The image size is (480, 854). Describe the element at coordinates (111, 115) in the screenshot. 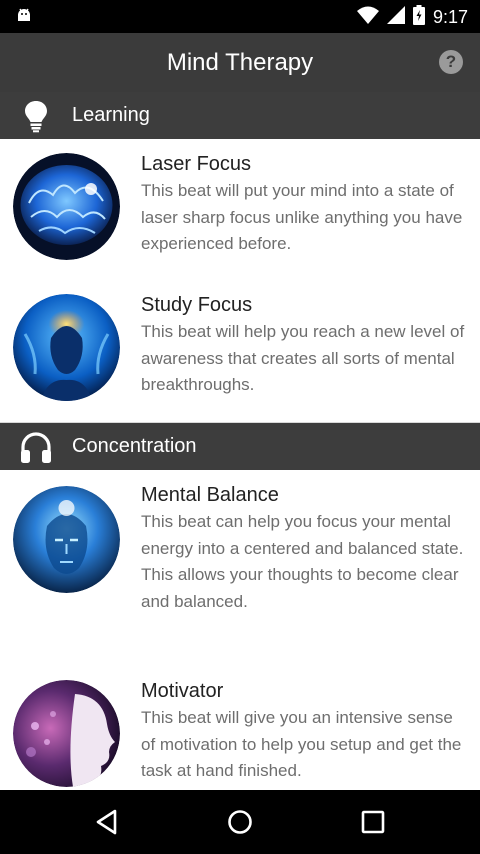

I see `section-label: Learning` at that location.